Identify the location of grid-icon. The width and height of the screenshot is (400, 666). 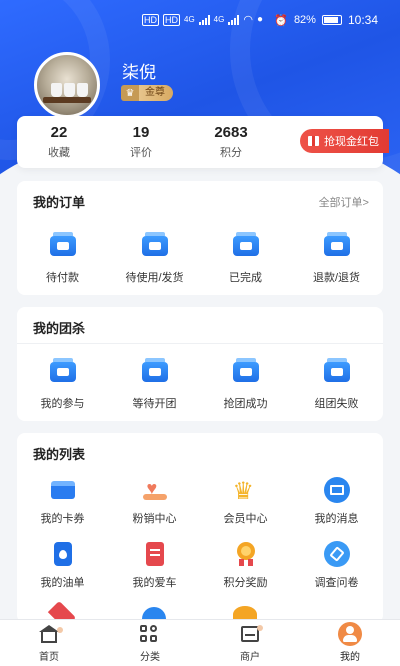
(150, 634).